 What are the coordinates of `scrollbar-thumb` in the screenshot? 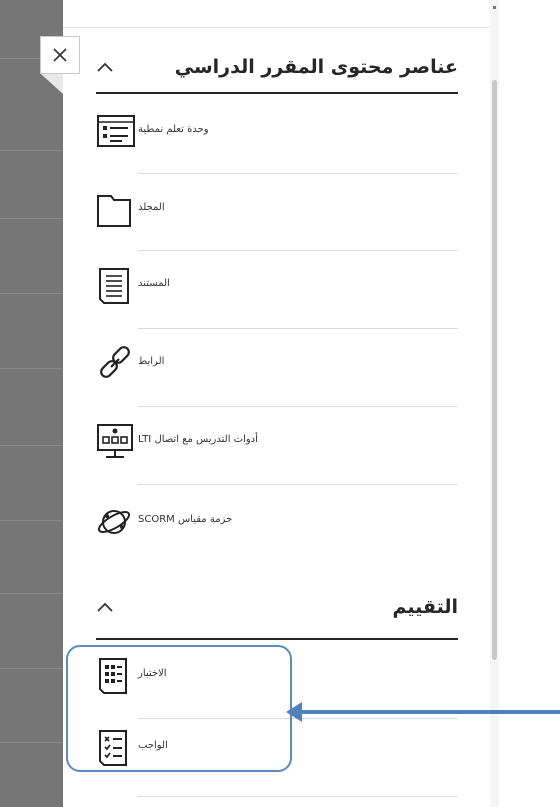 It's located at (494, 370).